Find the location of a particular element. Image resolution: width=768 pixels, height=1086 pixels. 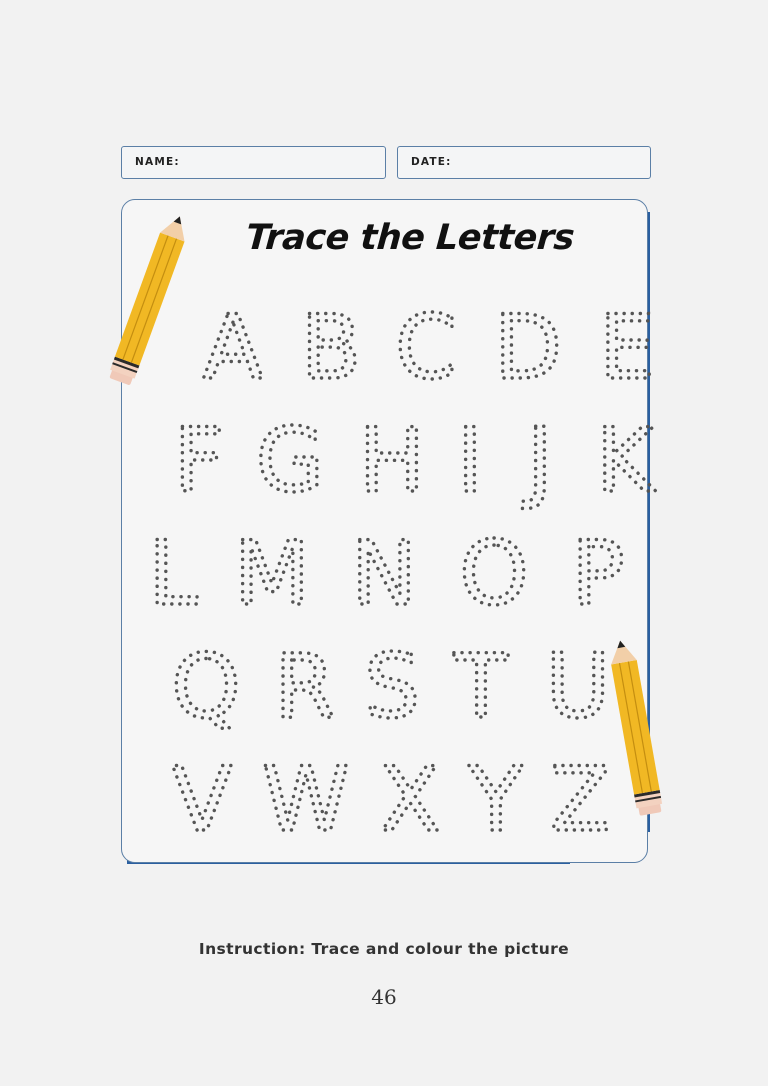

page-number: 46 is located at coordinates (384, 997).